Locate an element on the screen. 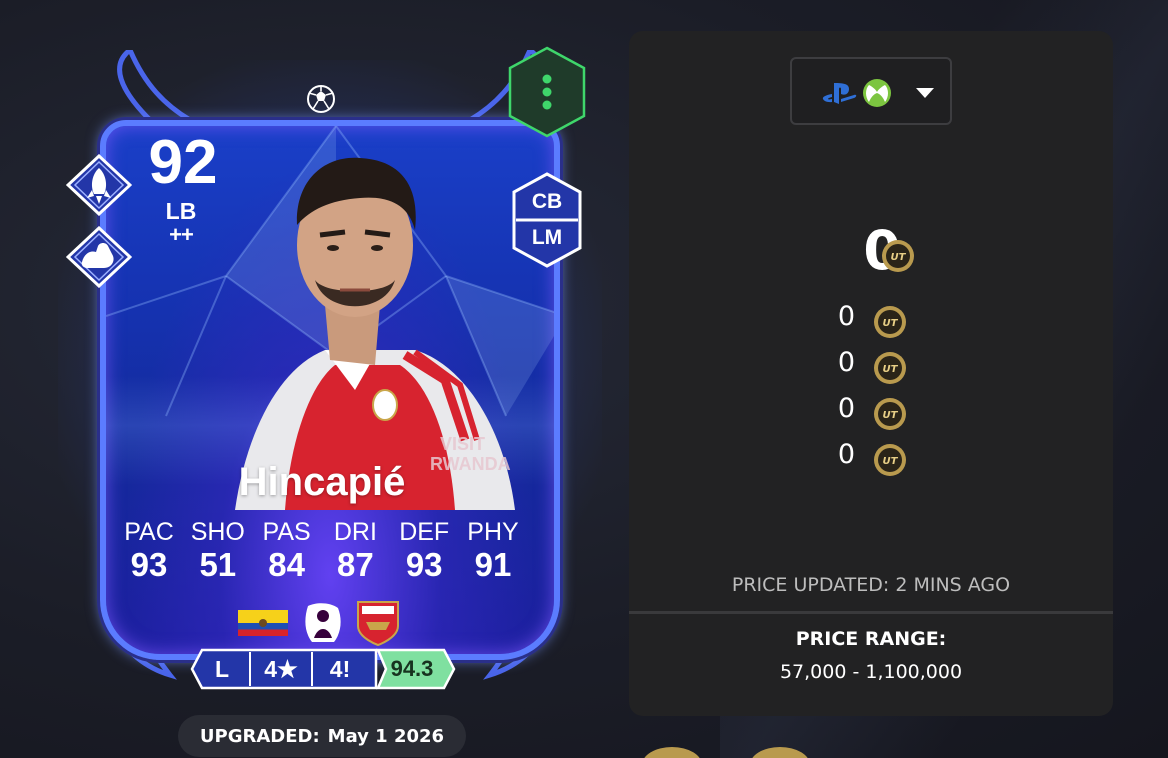 The width and height of the screenshot is (1168, 758). price-range-title: PRICE RANGE: is located at coordinates (871, 639).